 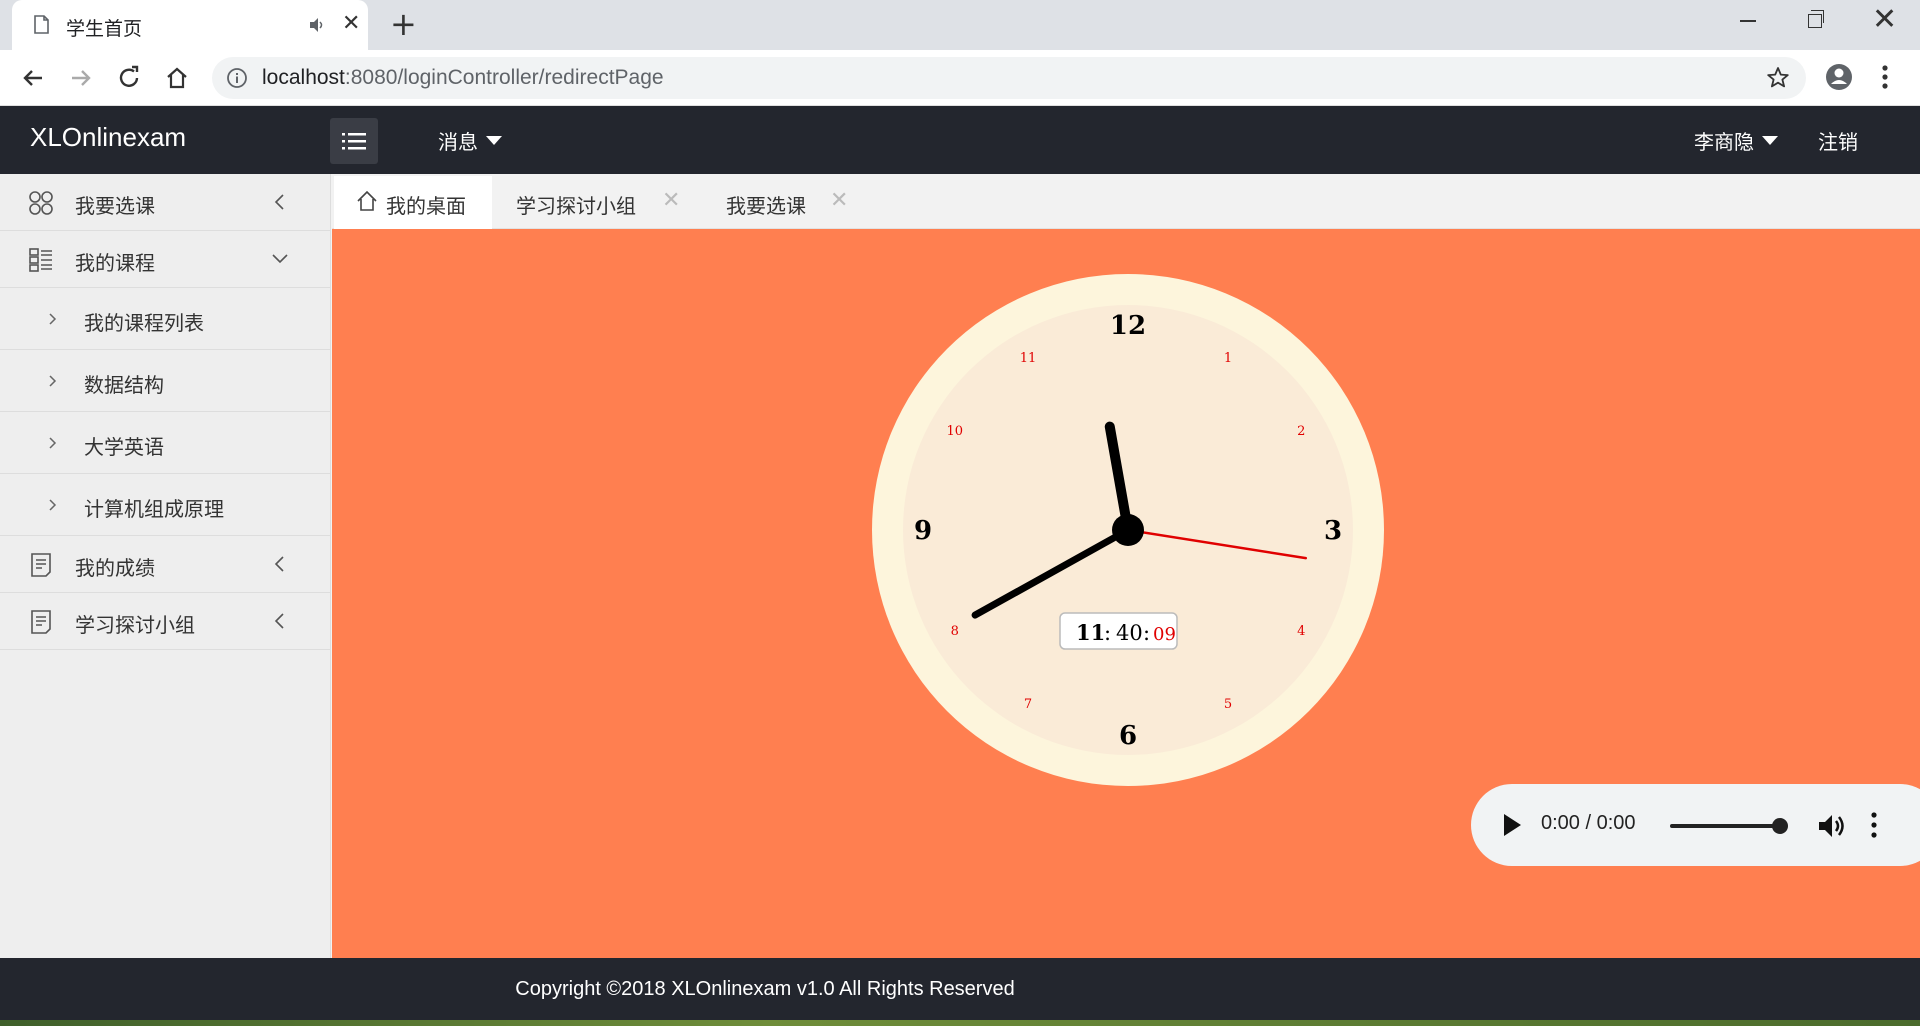 I want to click on bookmark-star-icon, so click(x=1778, y=78).